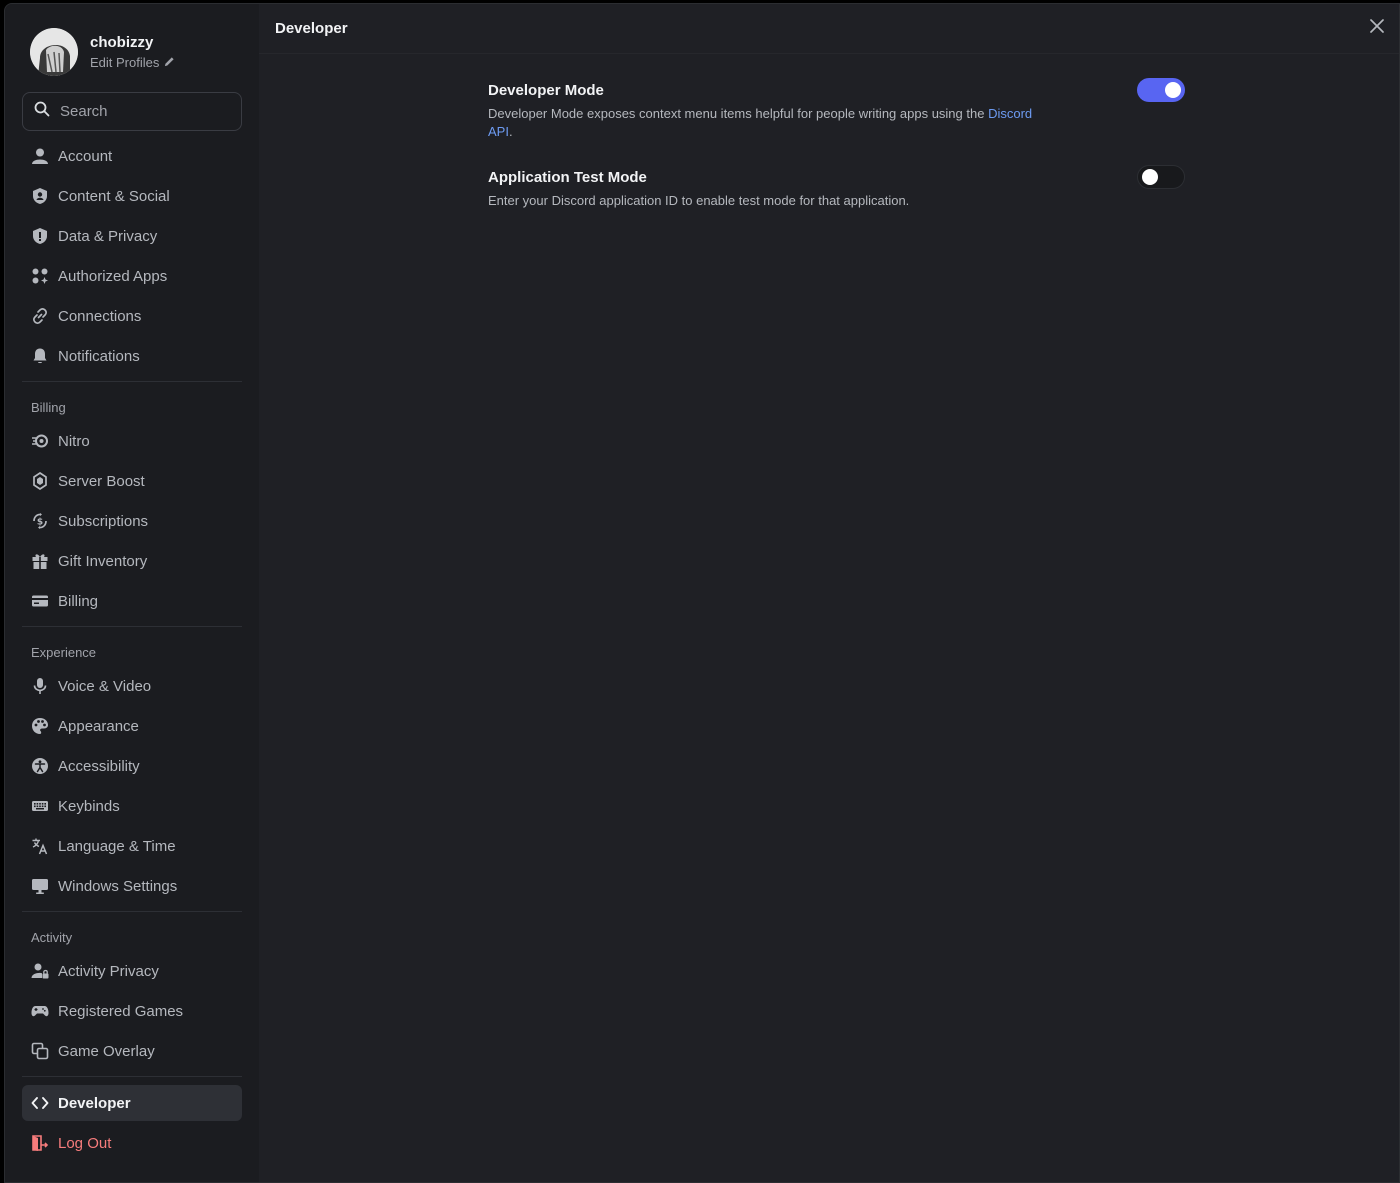 The height and width of the screenshot is (1183, 1400). Describe the element at coordinates (311, 28) in the screenshot. I see `page-title: Developer` at that location.